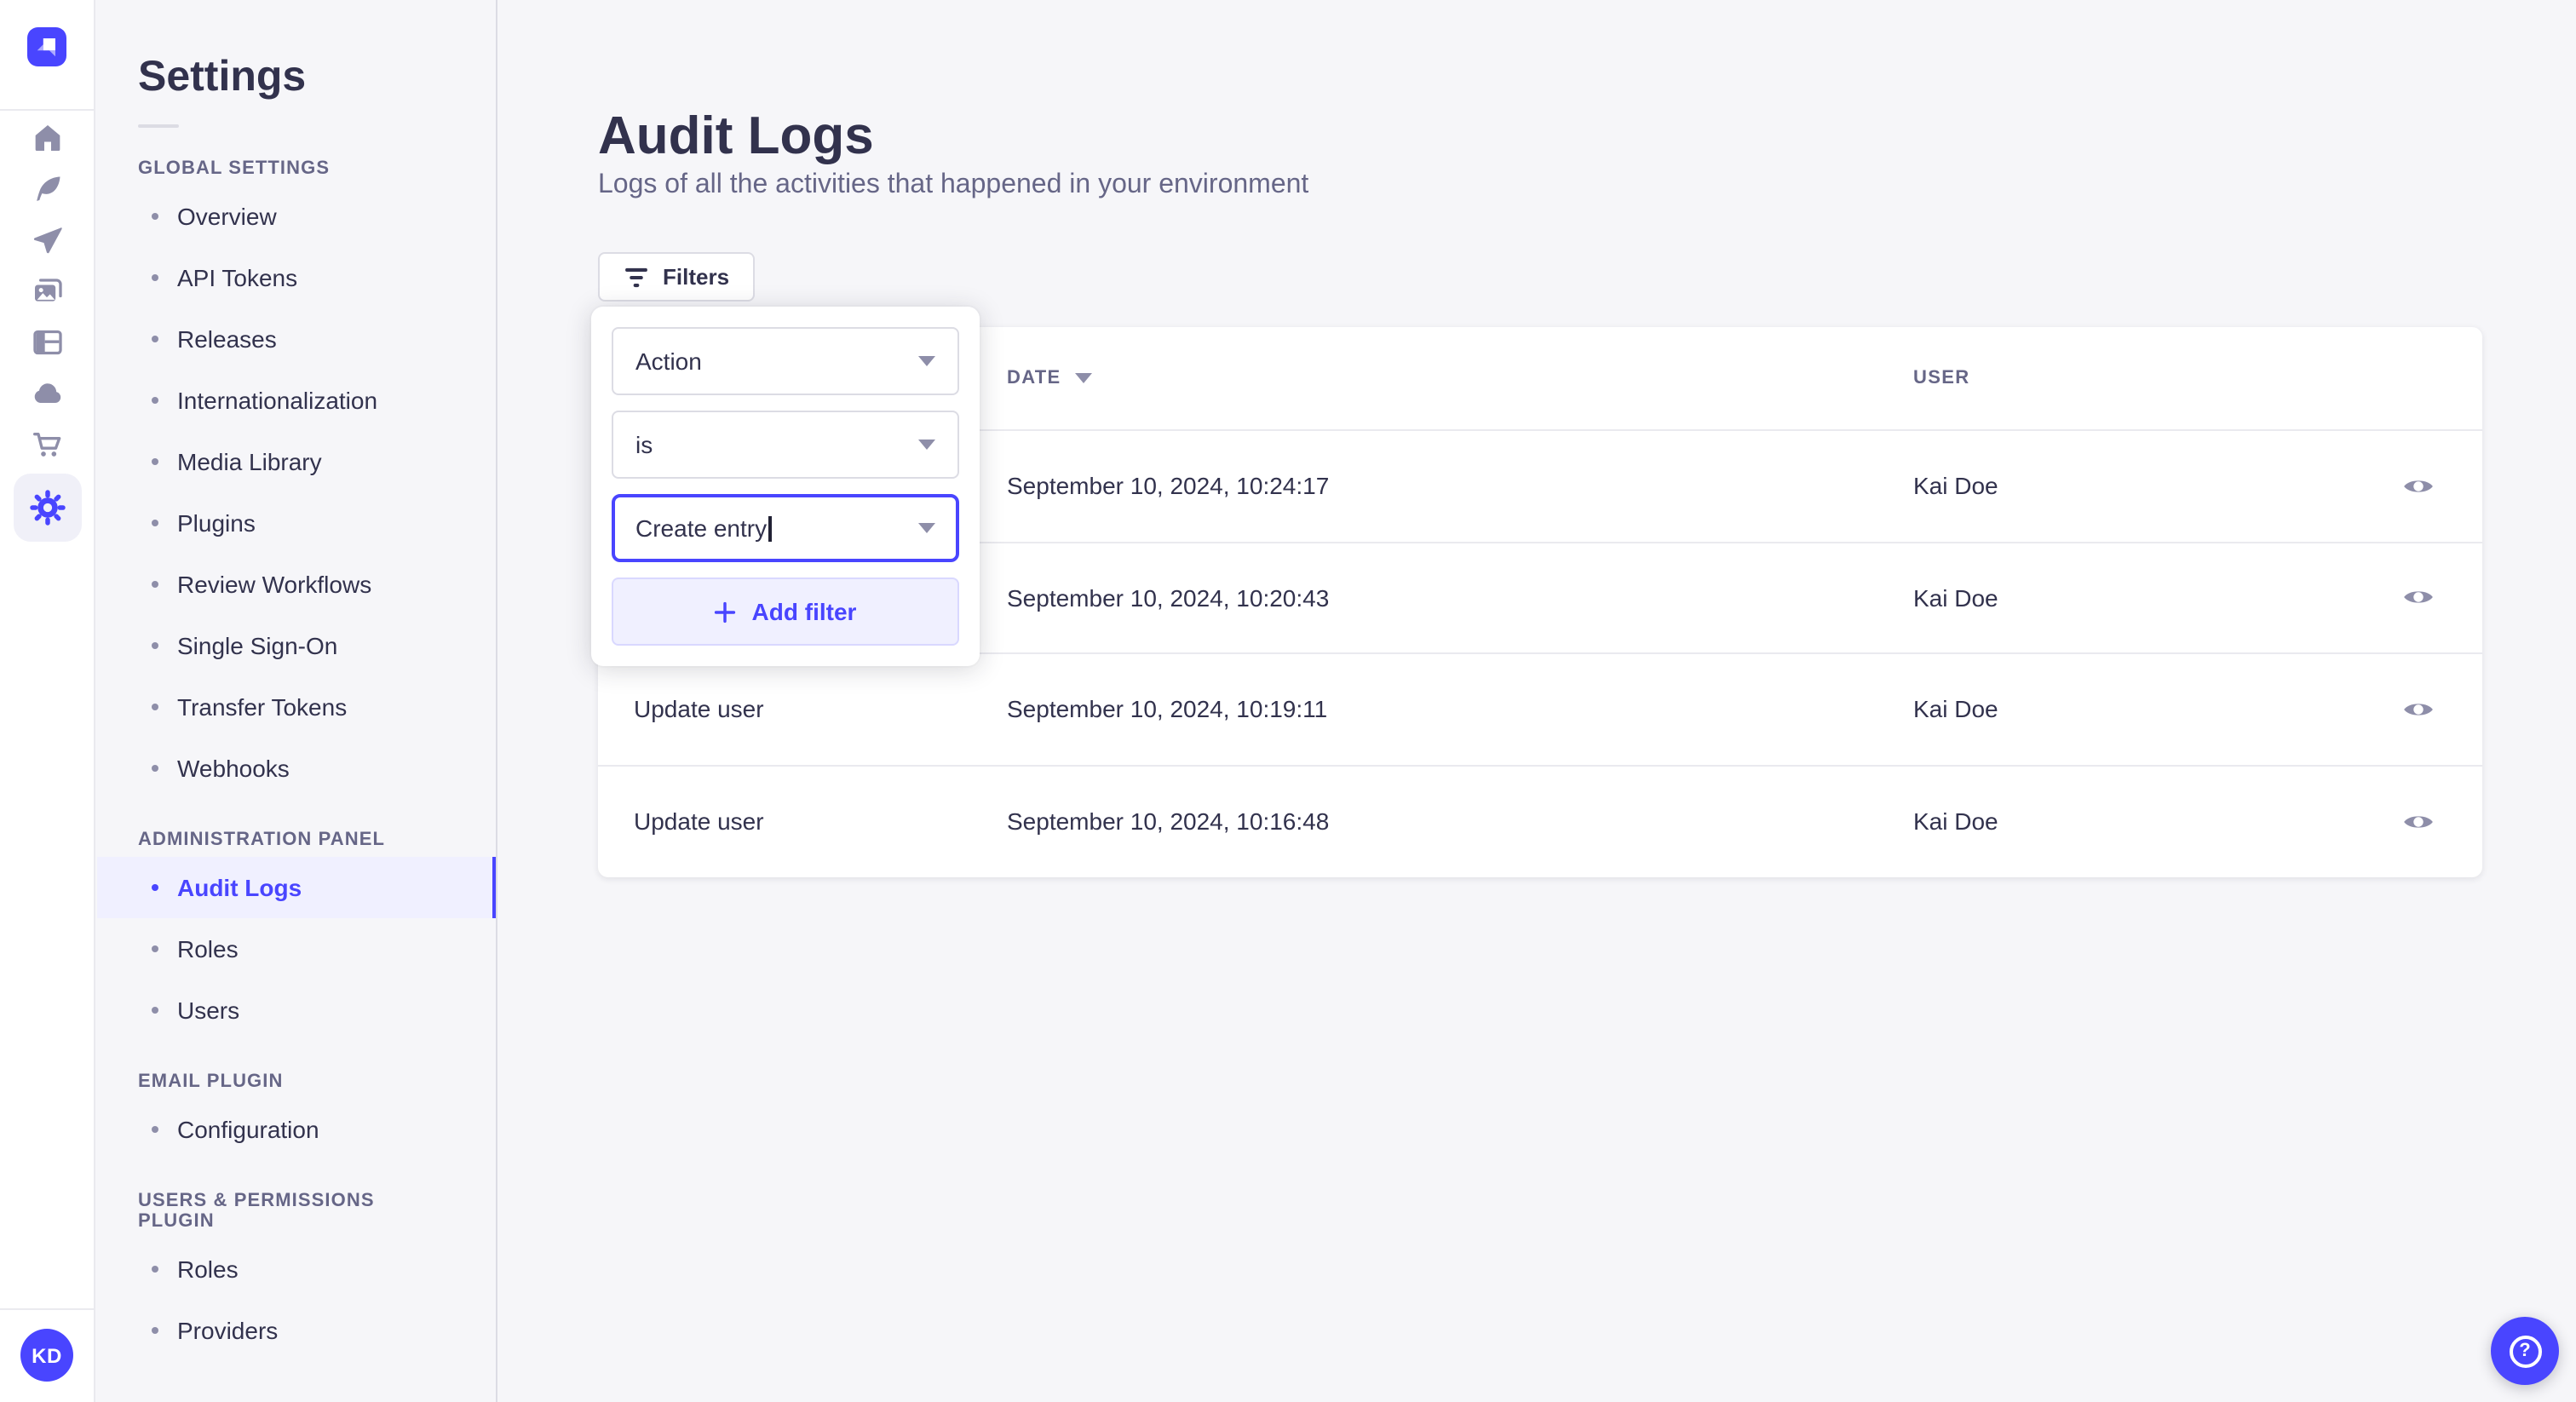 Image resolution: width=2576 pixels, height=1402 pixels. What do you see at coordinates (48, 701) in the screenshot?
I see `main-nav-strip: KD` at bounding box center [48, 701].